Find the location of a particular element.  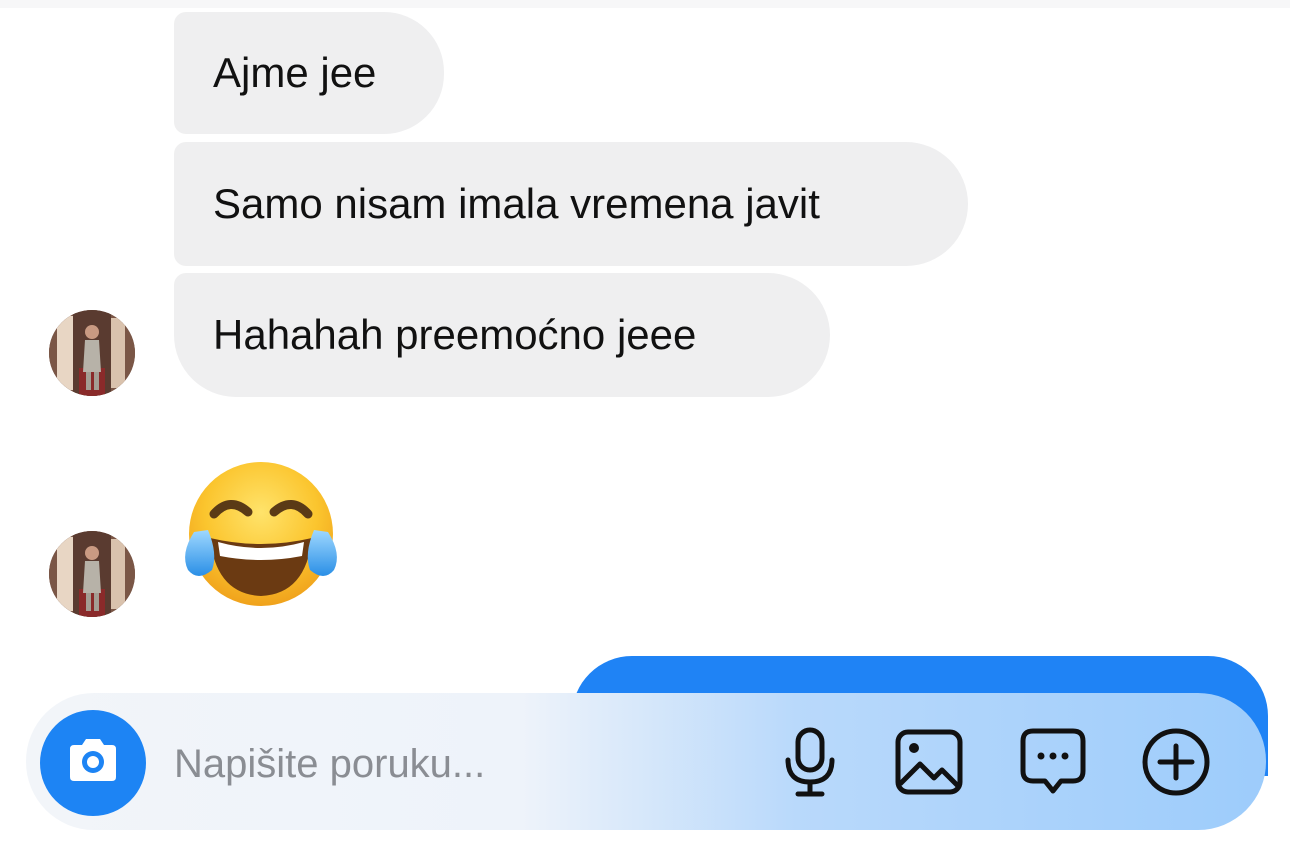

incoming-message-bubble: Samo nisam imala vremena javit is located at coordinates (571, 204).